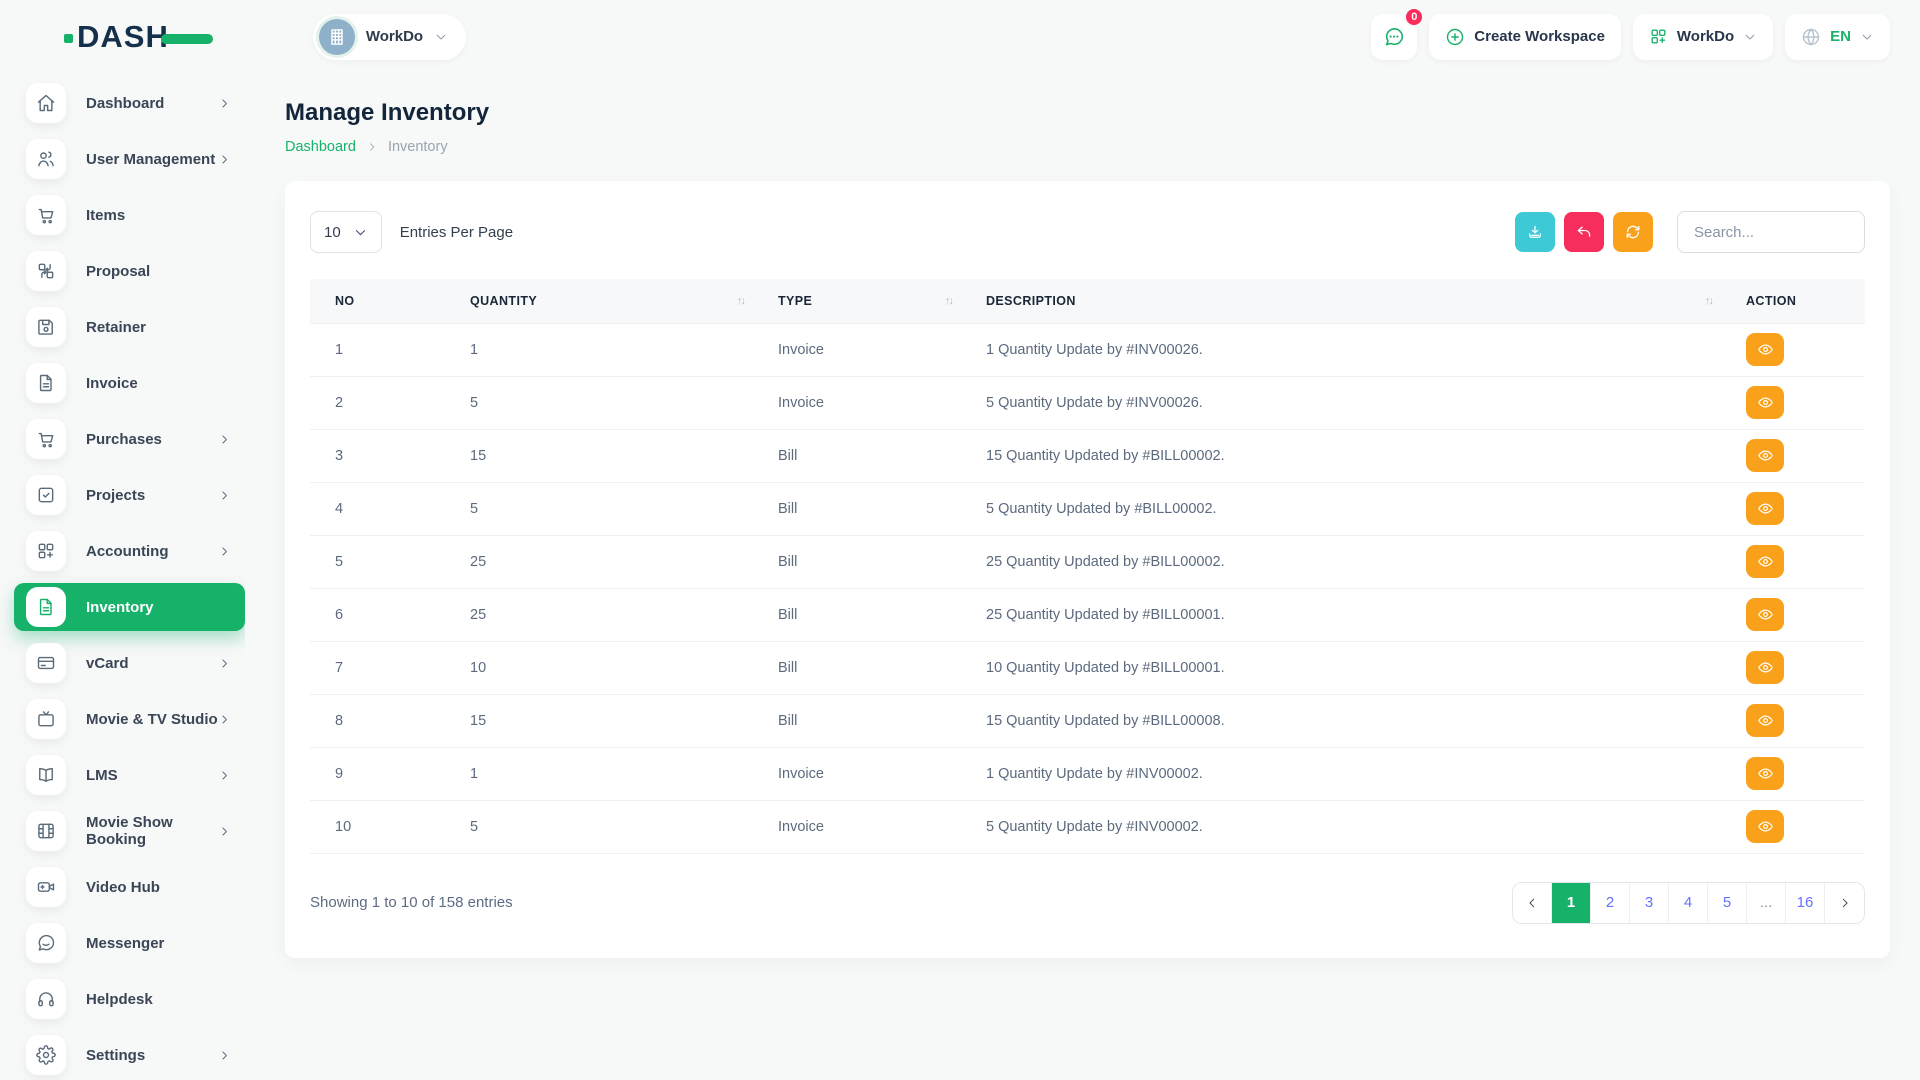 Image resolution: width=1920 pixels, height=1080 pixels. What do you see at coordinates (129, 943) in the screenshot?
I see `sidebar-item-messenger: Messenger` at bounding box center [129, 943].